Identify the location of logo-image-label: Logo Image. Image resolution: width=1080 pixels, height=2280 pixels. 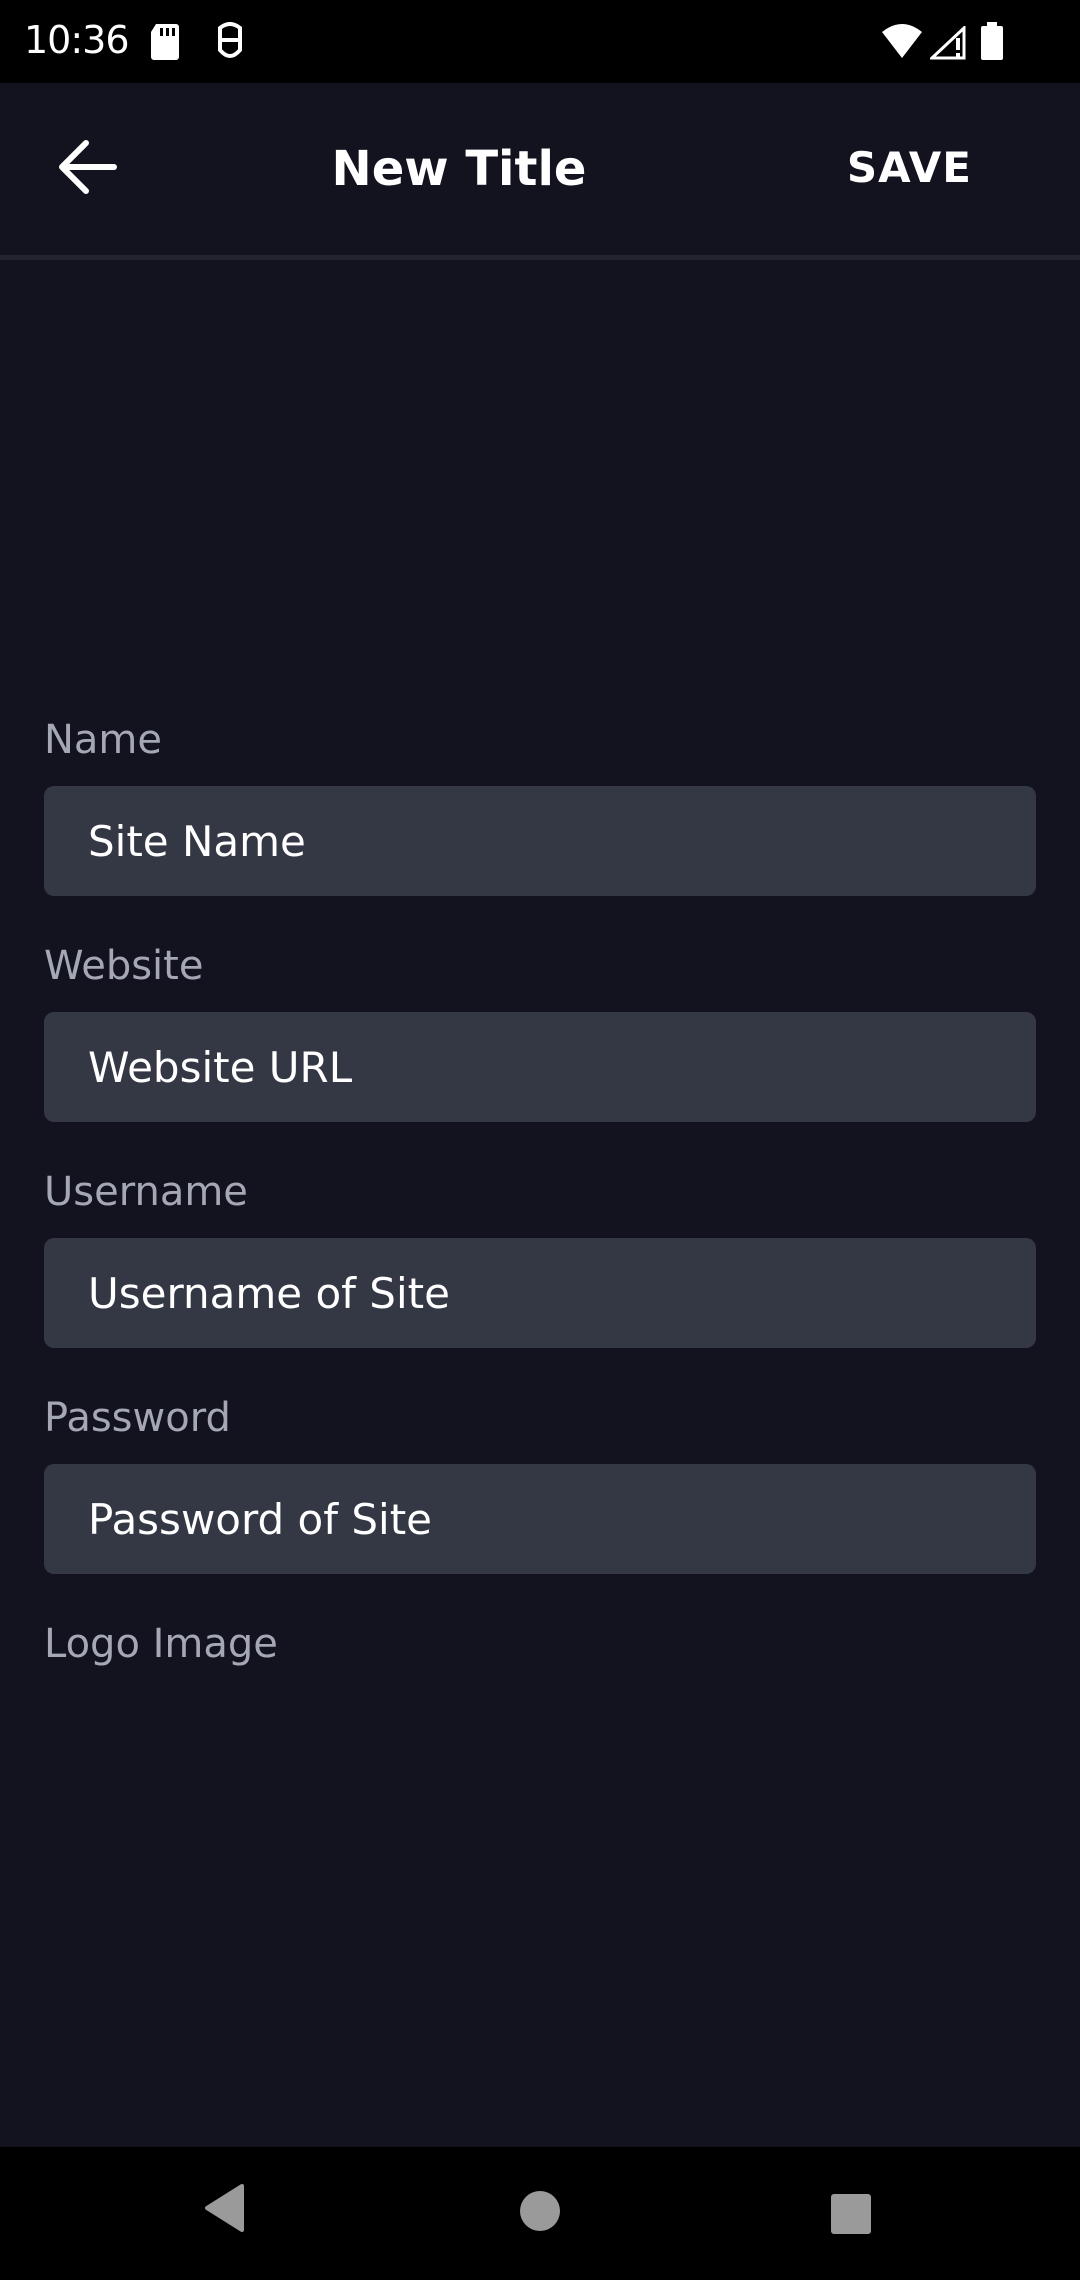
(161, 1644).